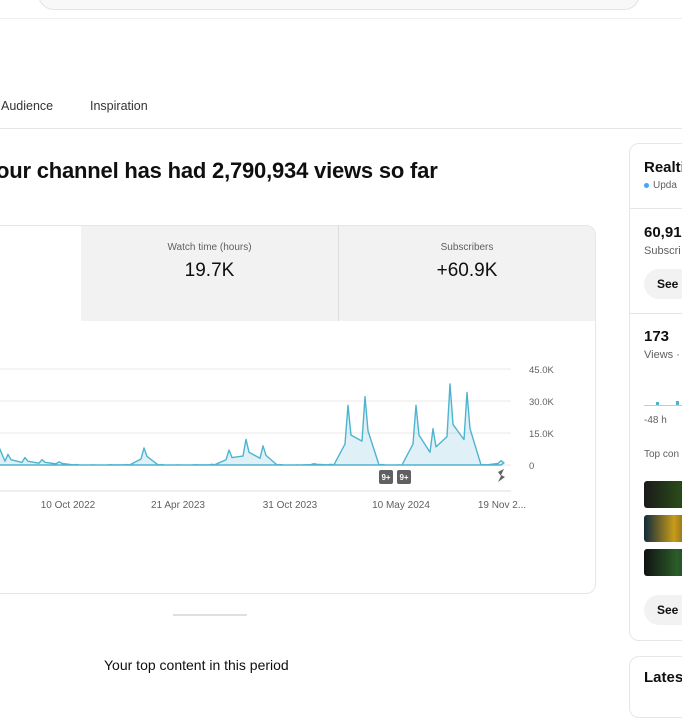 The width and height of the screenshot is (682, 718). I want to click on see-live-count-button: See, so click(663, 284).